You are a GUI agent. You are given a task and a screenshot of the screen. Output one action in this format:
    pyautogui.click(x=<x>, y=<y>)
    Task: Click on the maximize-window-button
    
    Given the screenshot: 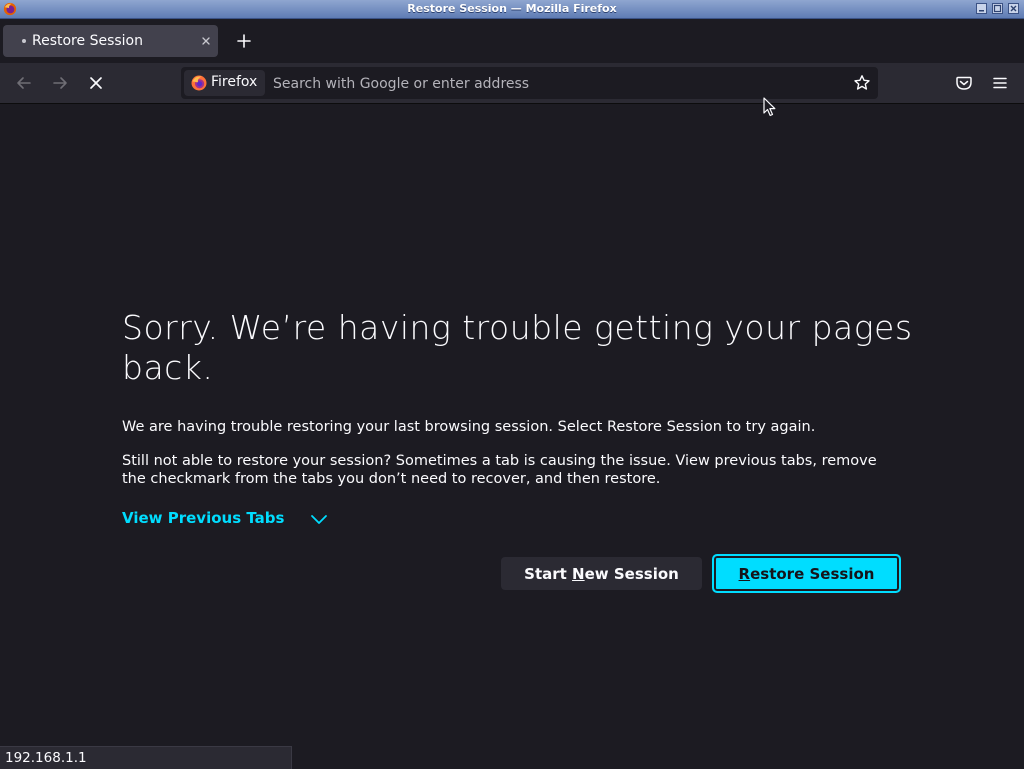 What is the action you would take?
    pyautogui.click(x=997, y=8)
    